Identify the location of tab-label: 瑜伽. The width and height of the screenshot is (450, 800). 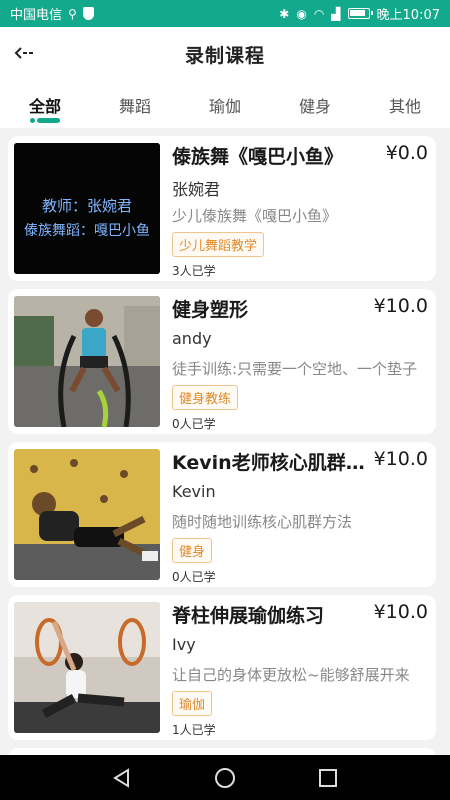
(224, 106).